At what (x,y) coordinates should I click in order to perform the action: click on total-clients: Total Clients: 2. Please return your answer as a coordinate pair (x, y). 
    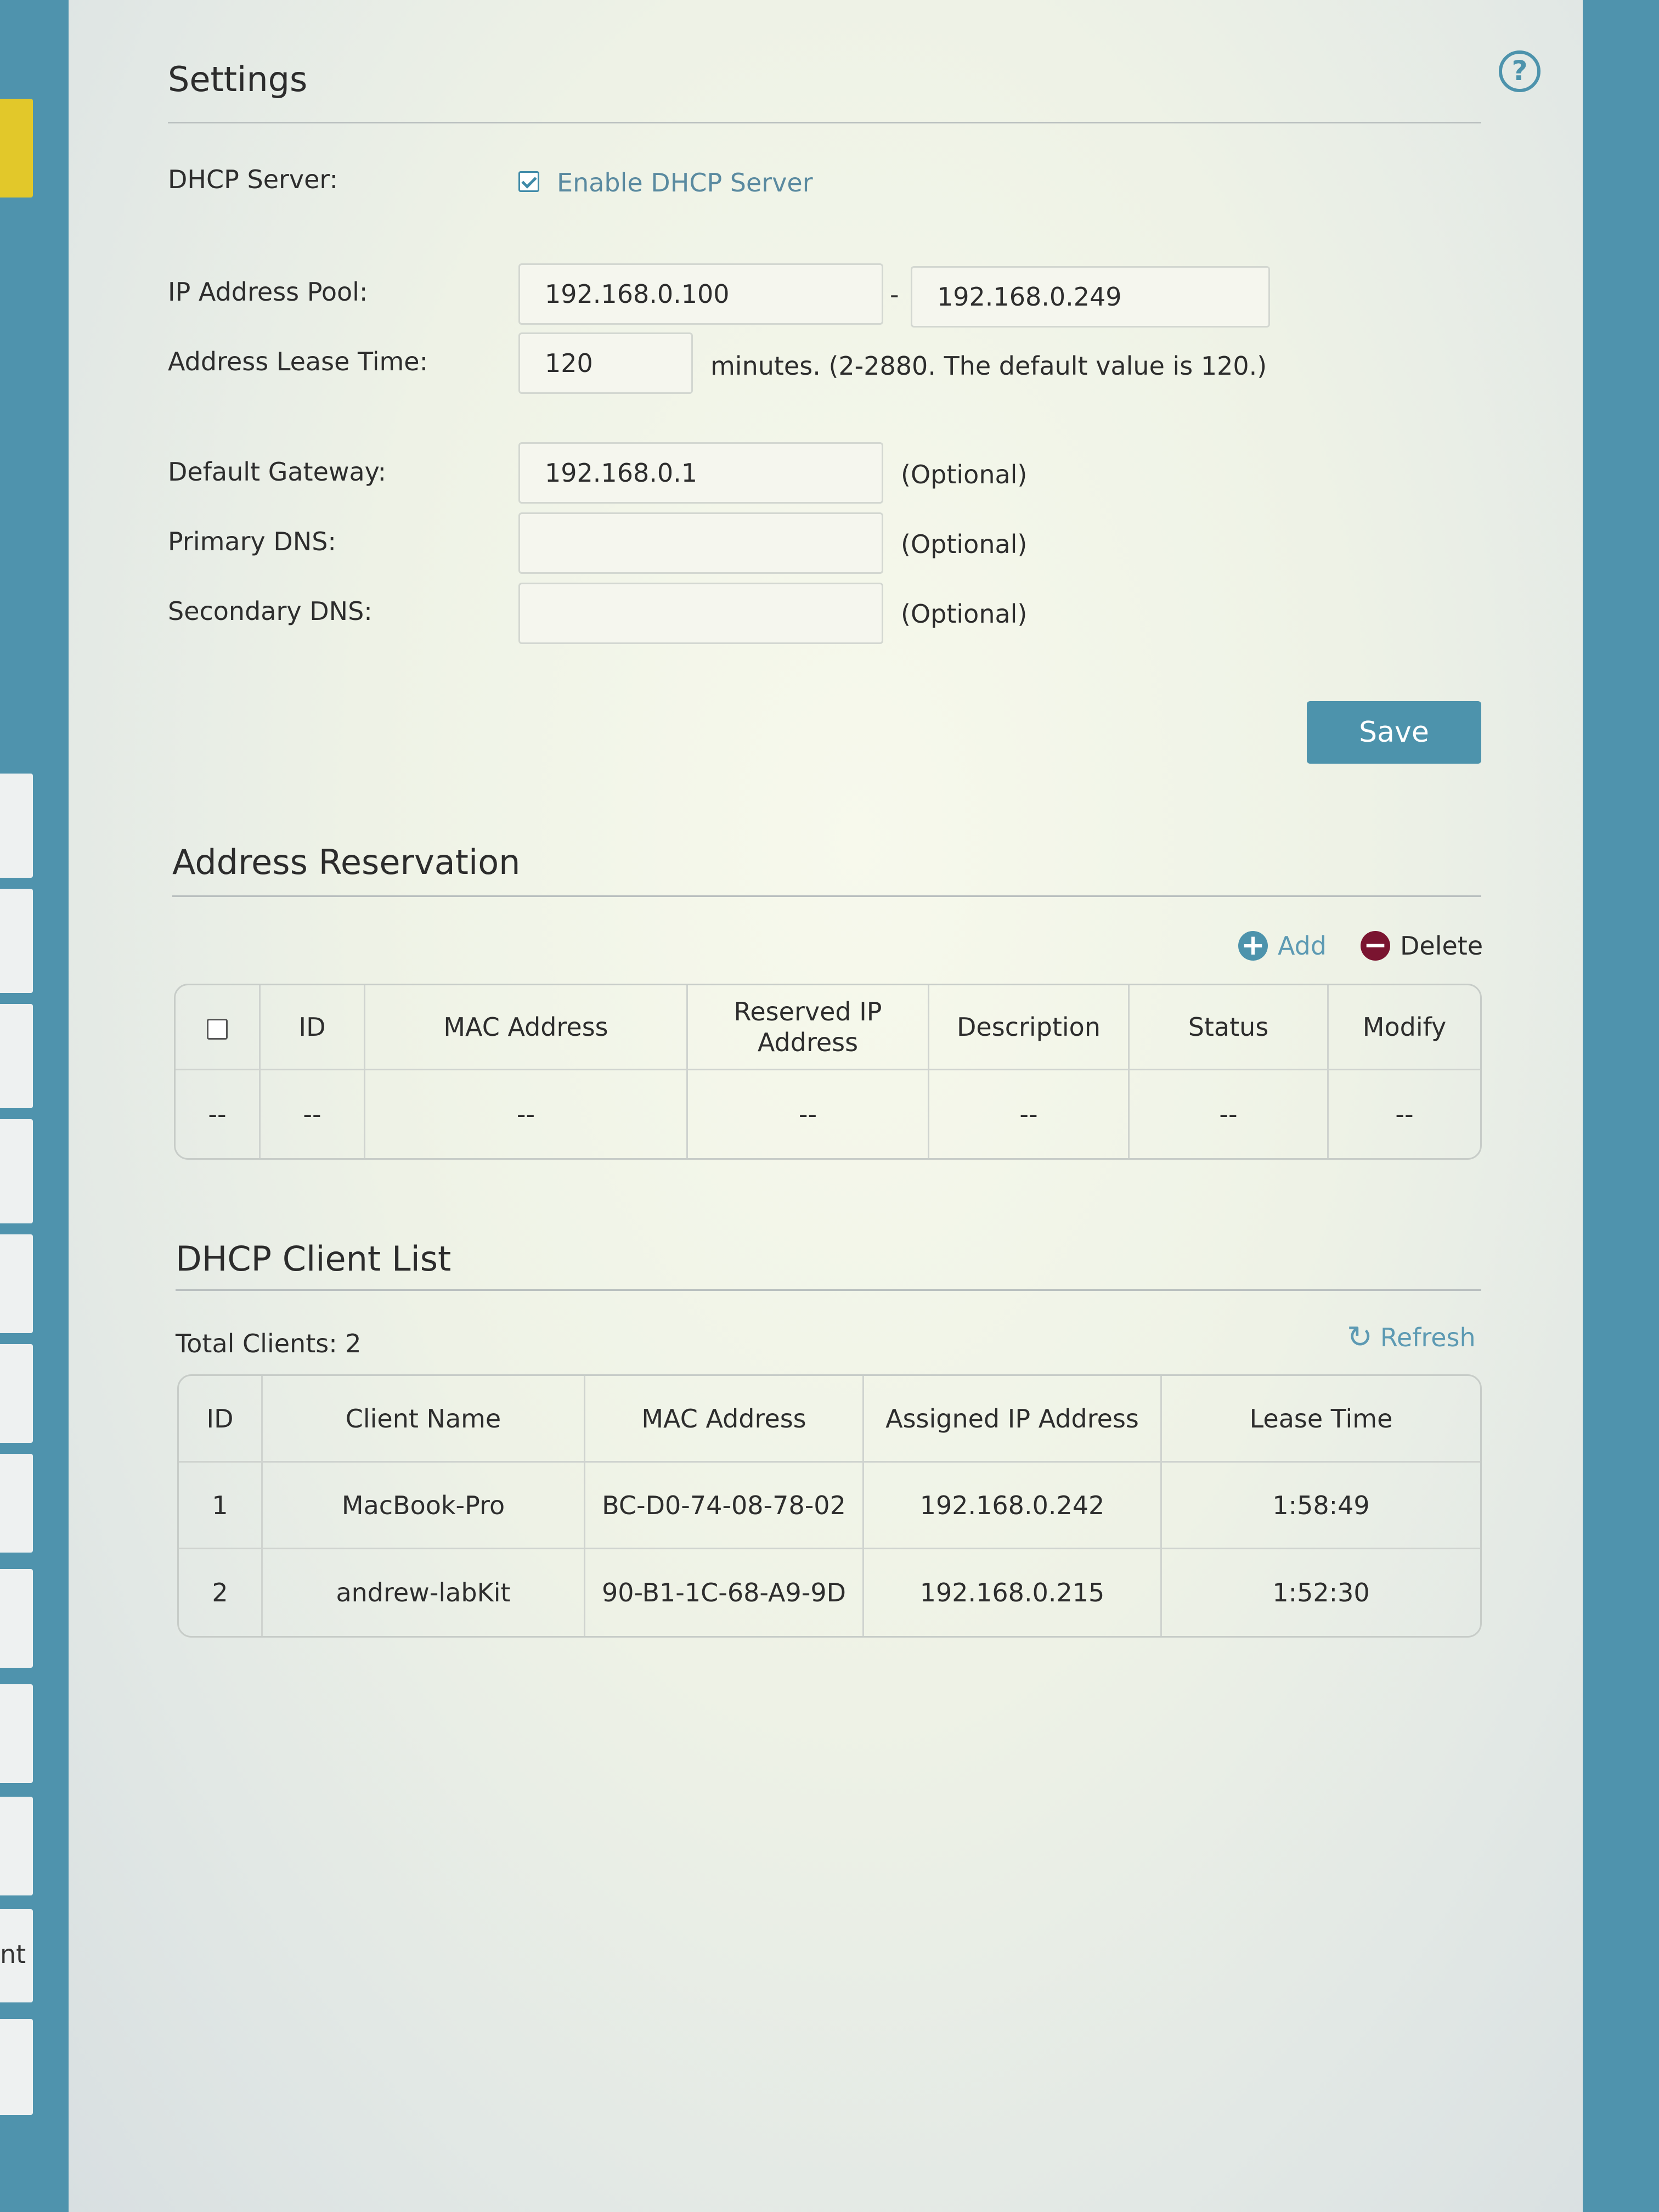
    Looking at the image, I should click on (269, 1343).